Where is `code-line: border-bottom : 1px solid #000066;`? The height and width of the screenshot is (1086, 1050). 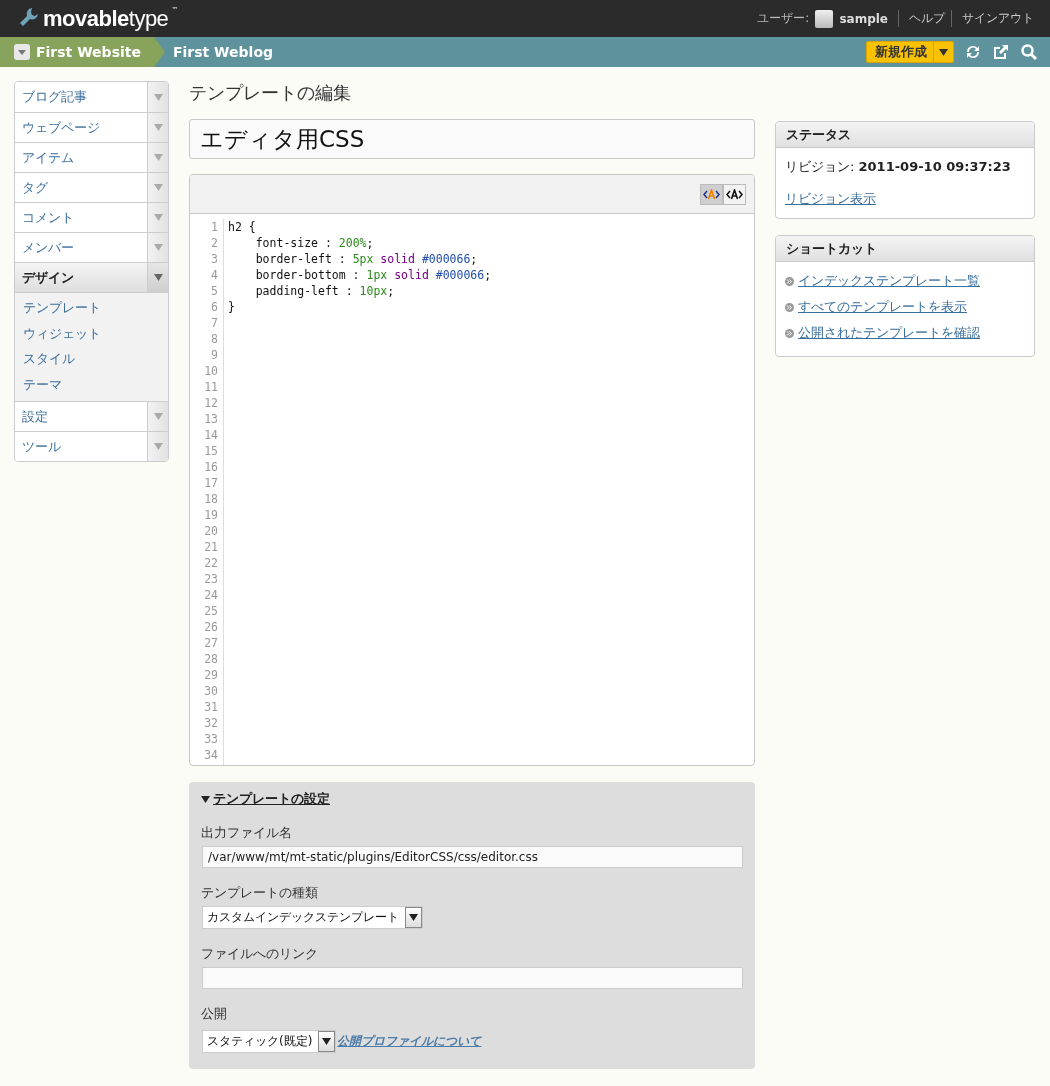
code-line: border-bottom : 1px solid #000066; is located at coordinates (373, 275).